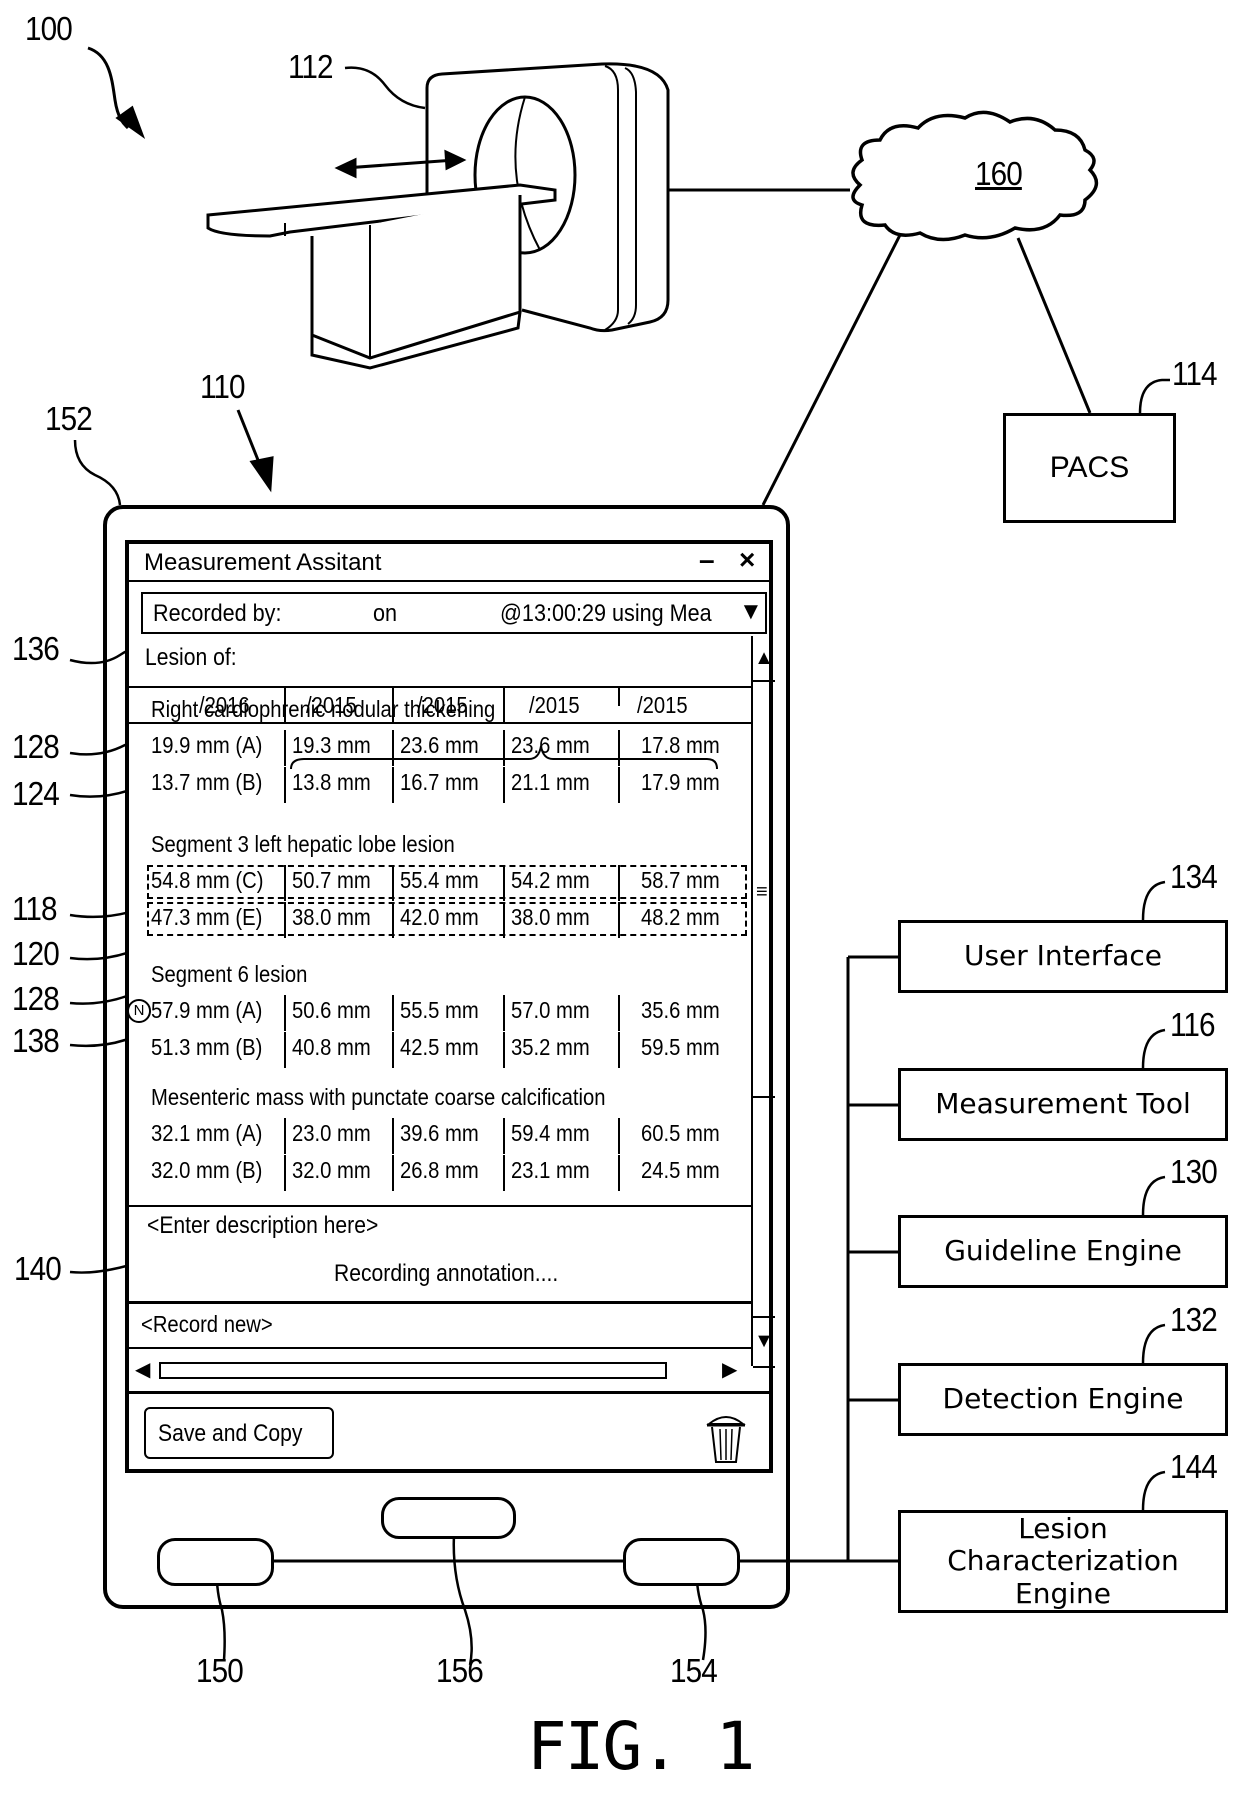  Describe the element at coordinates (331, 1010) in the screenshot. I see `prior-measurement-cell: 50.6 mm` at that location.